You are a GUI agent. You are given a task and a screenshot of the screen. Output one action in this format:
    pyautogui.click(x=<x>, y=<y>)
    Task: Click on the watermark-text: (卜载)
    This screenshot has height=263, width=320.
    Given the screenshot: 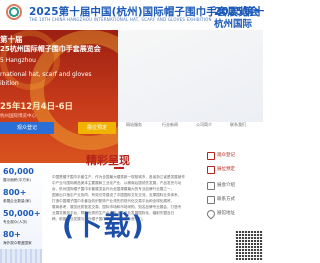 What is the action you would take?
    pyautogui.click(x=103, y=226)
    